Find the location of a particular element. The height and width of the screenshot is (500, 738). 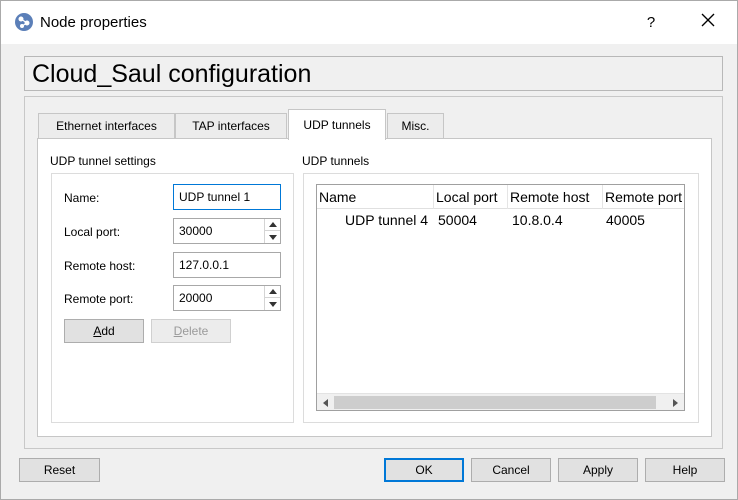

configuration-header: Cloud_Saul configuration is located at coordinates (373, 73).